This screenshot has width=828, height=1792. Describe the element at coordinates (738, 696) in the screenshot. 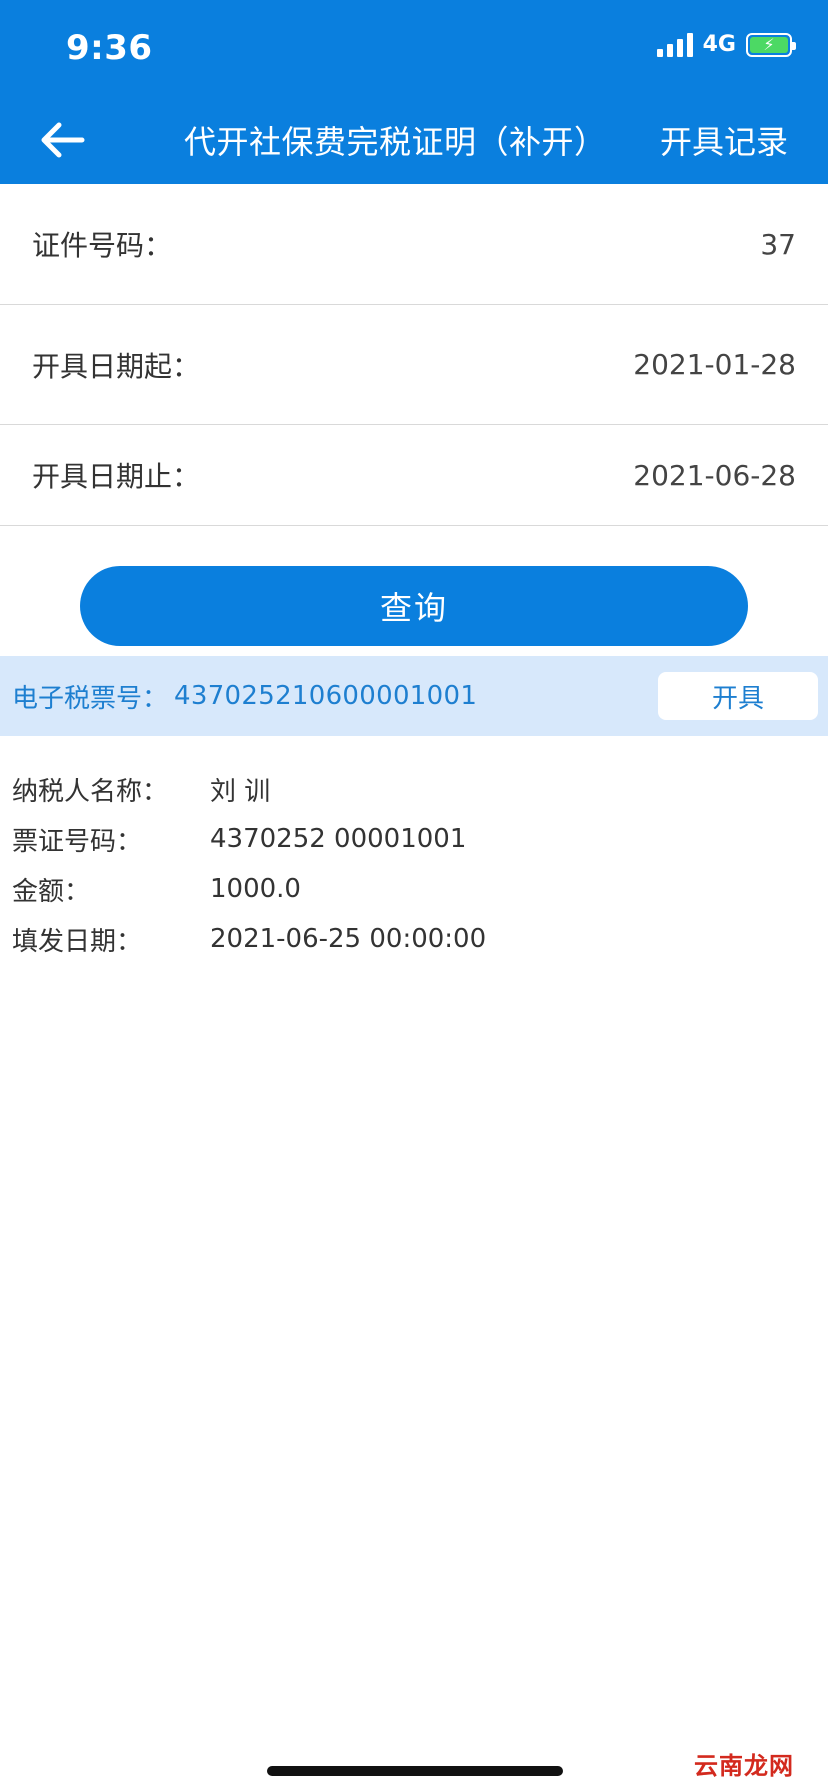

I see `issue-button: 开具` at that location.